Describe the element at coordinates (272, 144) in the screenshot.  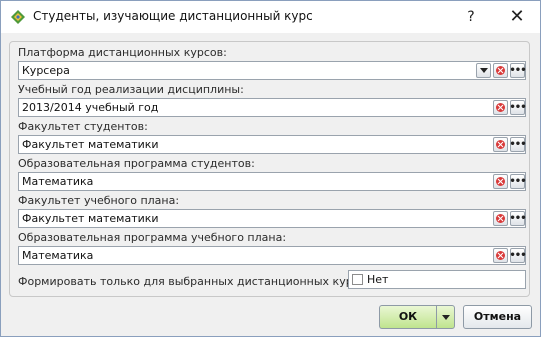
I see `student-faculty-field: Факультет математики •••` at that location.